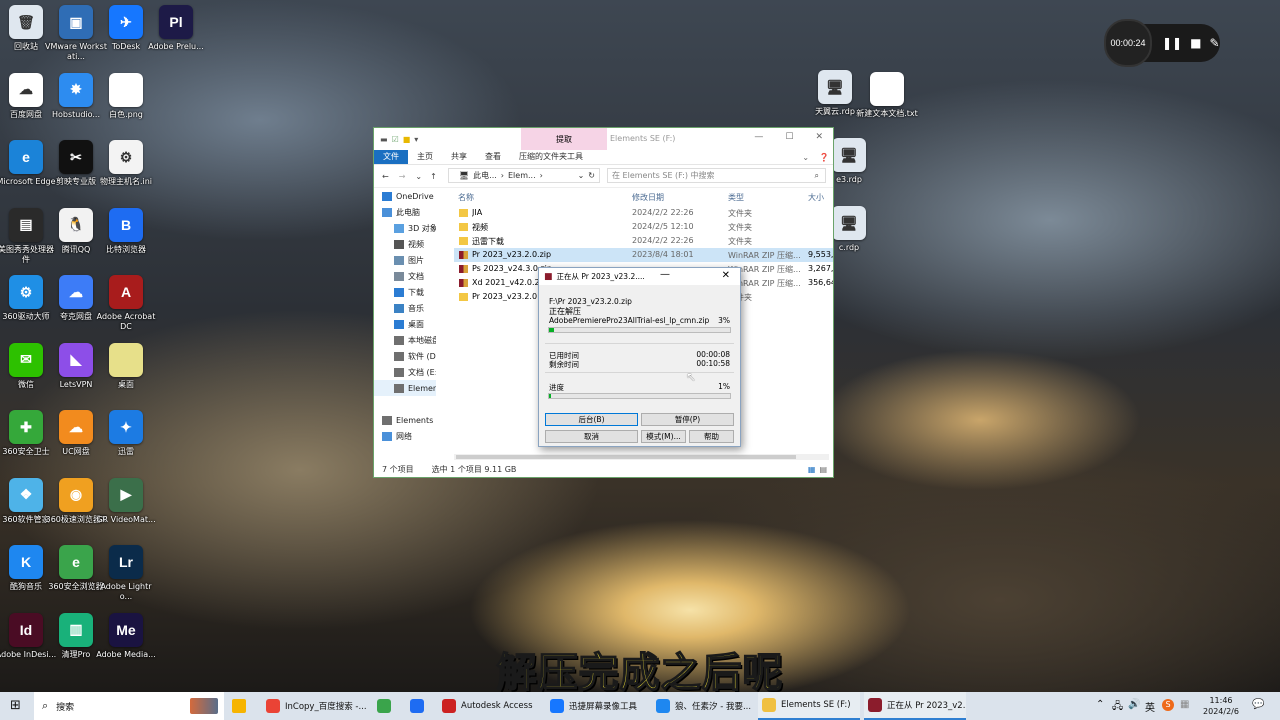 This screenshot has height=720, width=1280. What do you see at coordinates (405, 324) in the screenshot?
I see `nav-item: 桌面` at bounding box center [405, 324].